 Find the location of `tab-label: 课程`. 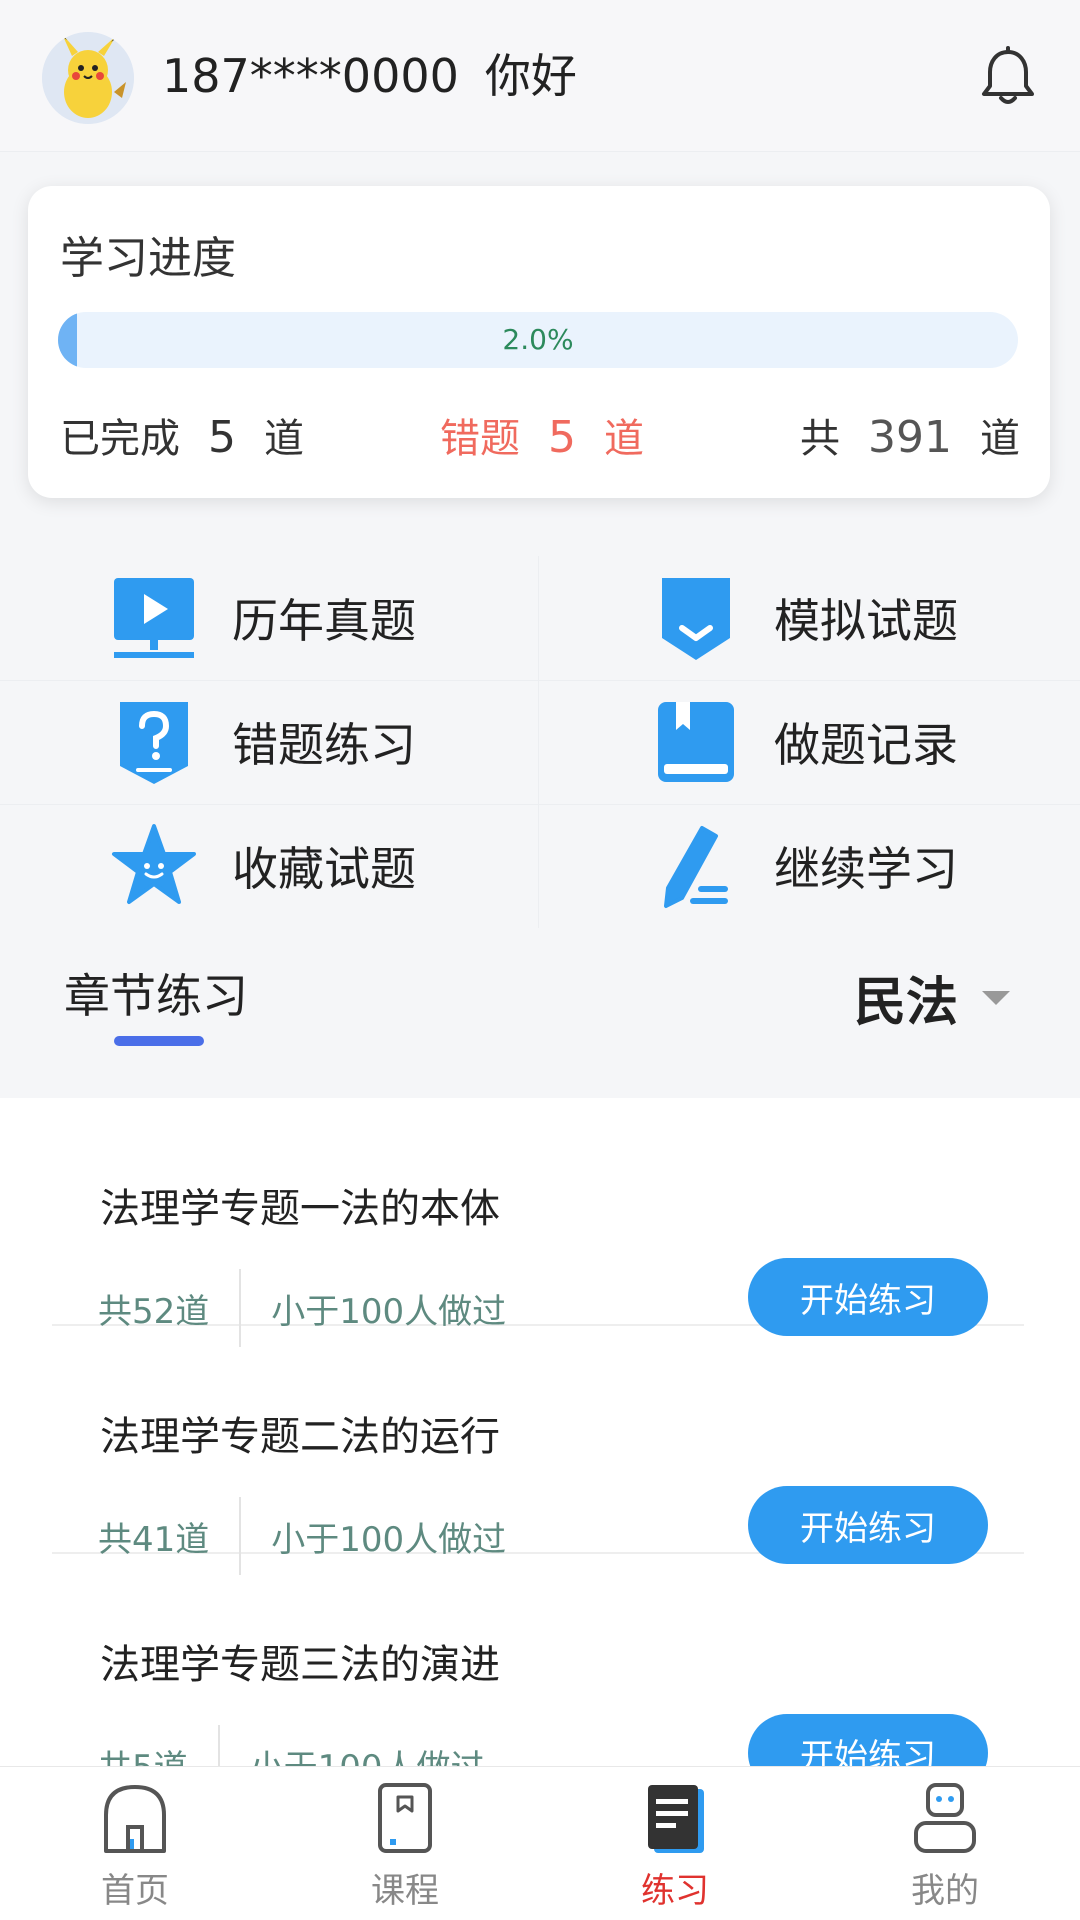

tab-label: 课程 is located at coordinates (405, 1891).